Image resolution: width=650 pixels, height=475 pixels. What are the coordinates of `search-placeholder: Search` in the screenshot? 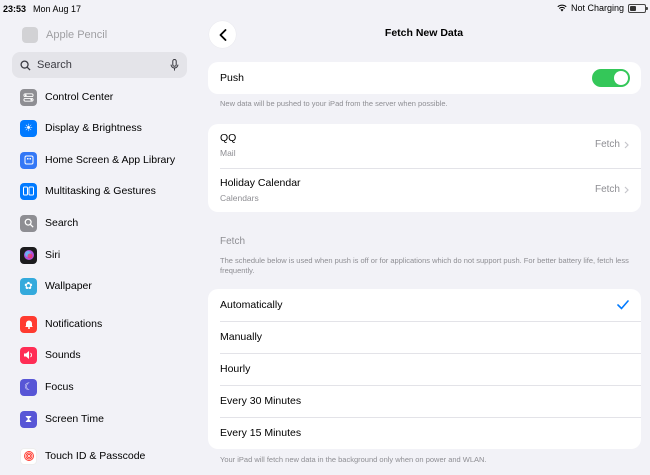 It's located at (54, 65).